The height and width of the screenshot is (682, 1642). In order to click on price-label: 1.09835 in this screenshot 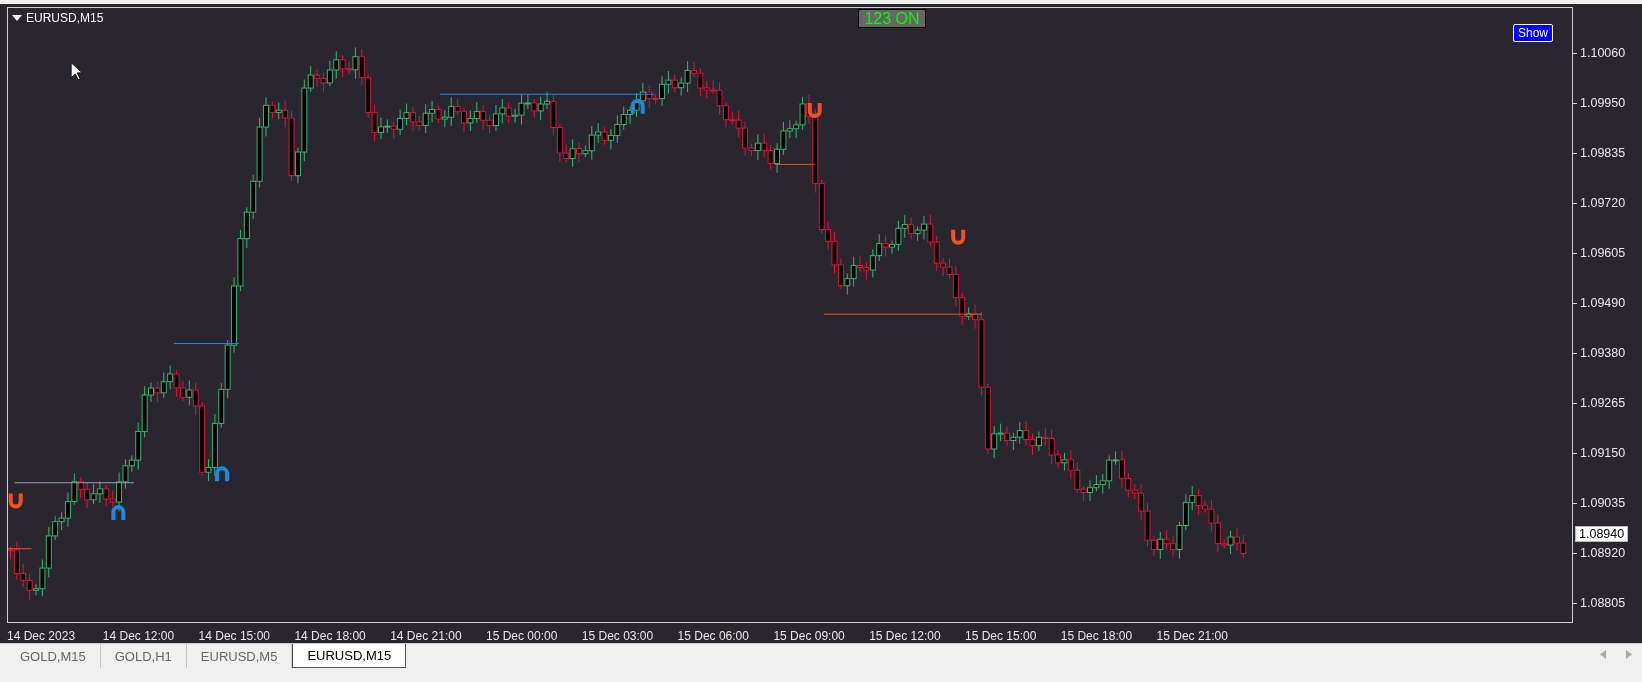, I will do `click(1607, 153)`.